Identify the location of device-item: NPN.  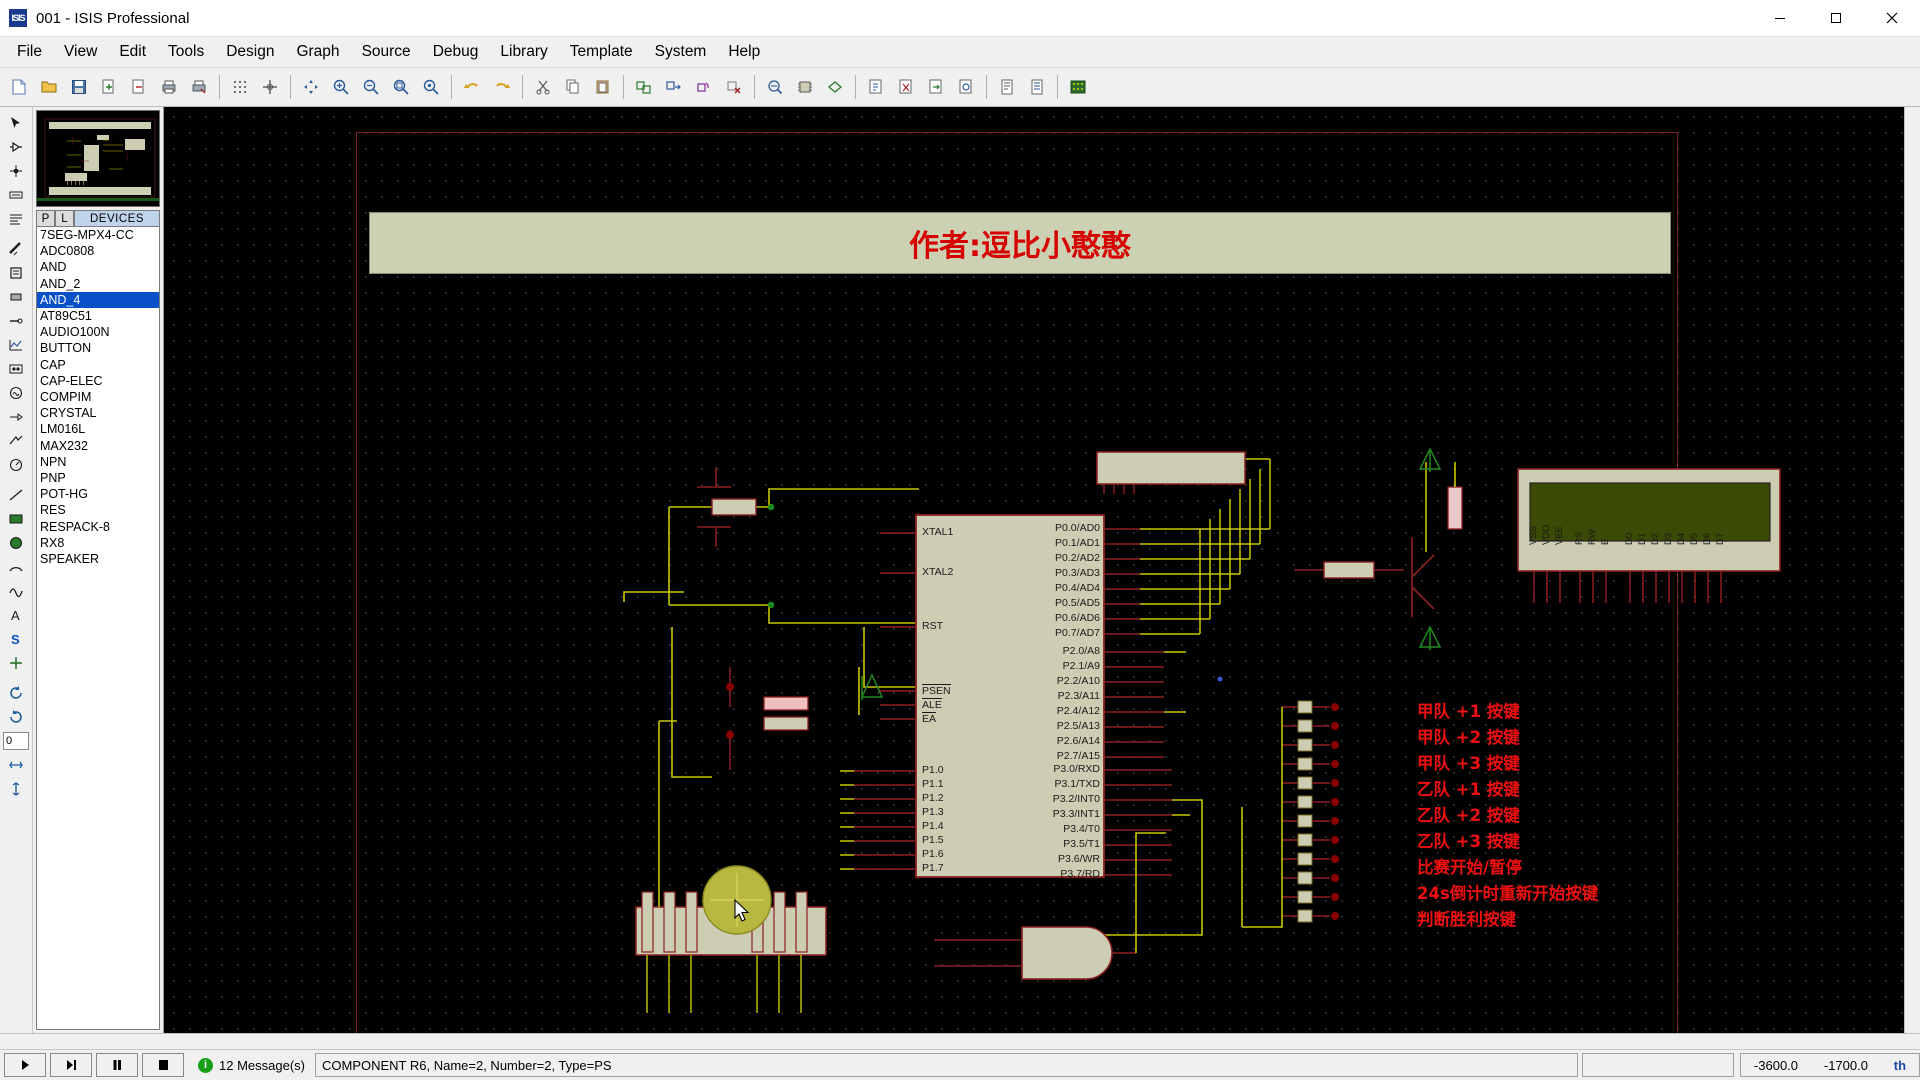
(98, 462).